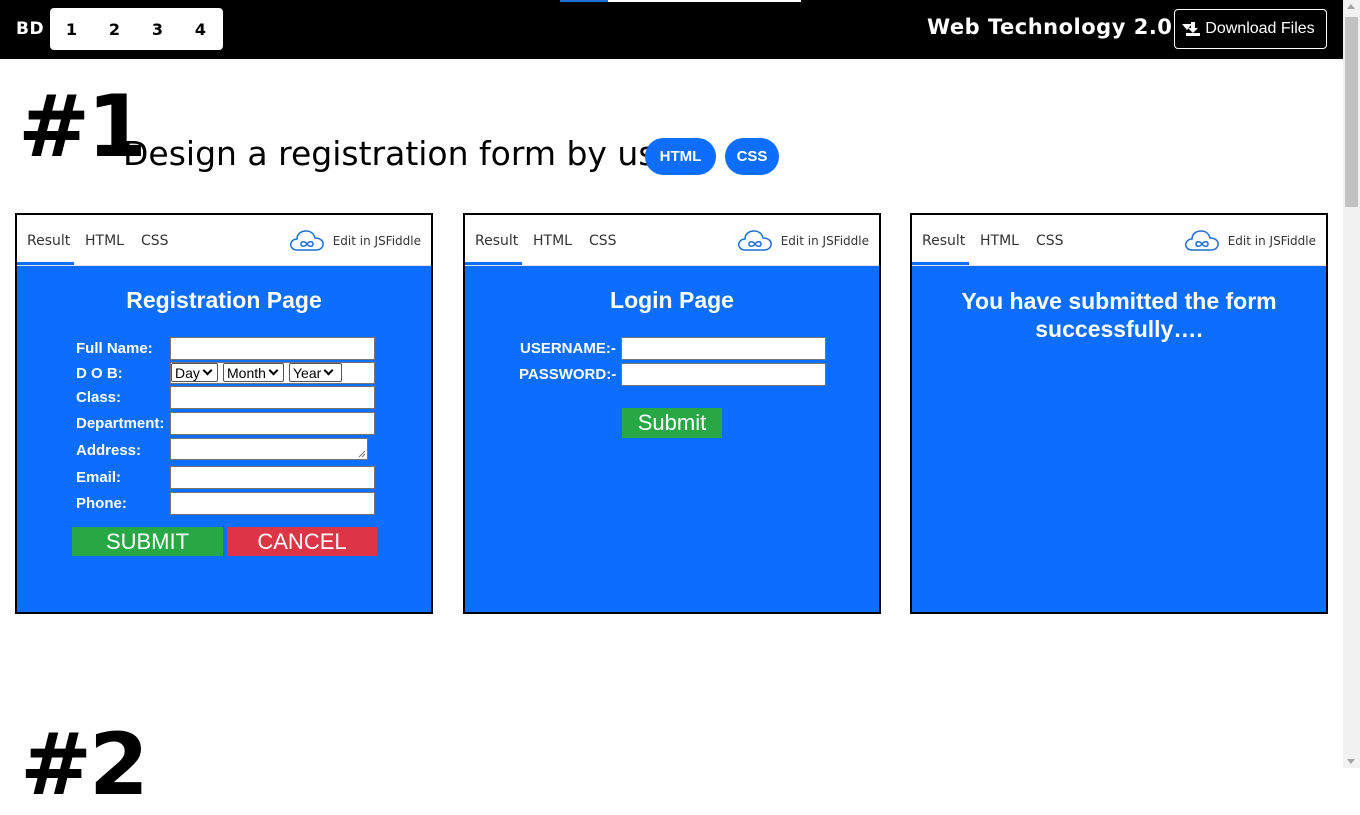 This screenshot has width=1360, height=815. What do you see at coordinates (1351, 384) in the screenshot?
I see `page-scrollbar` at bounding box center [1351, 384].